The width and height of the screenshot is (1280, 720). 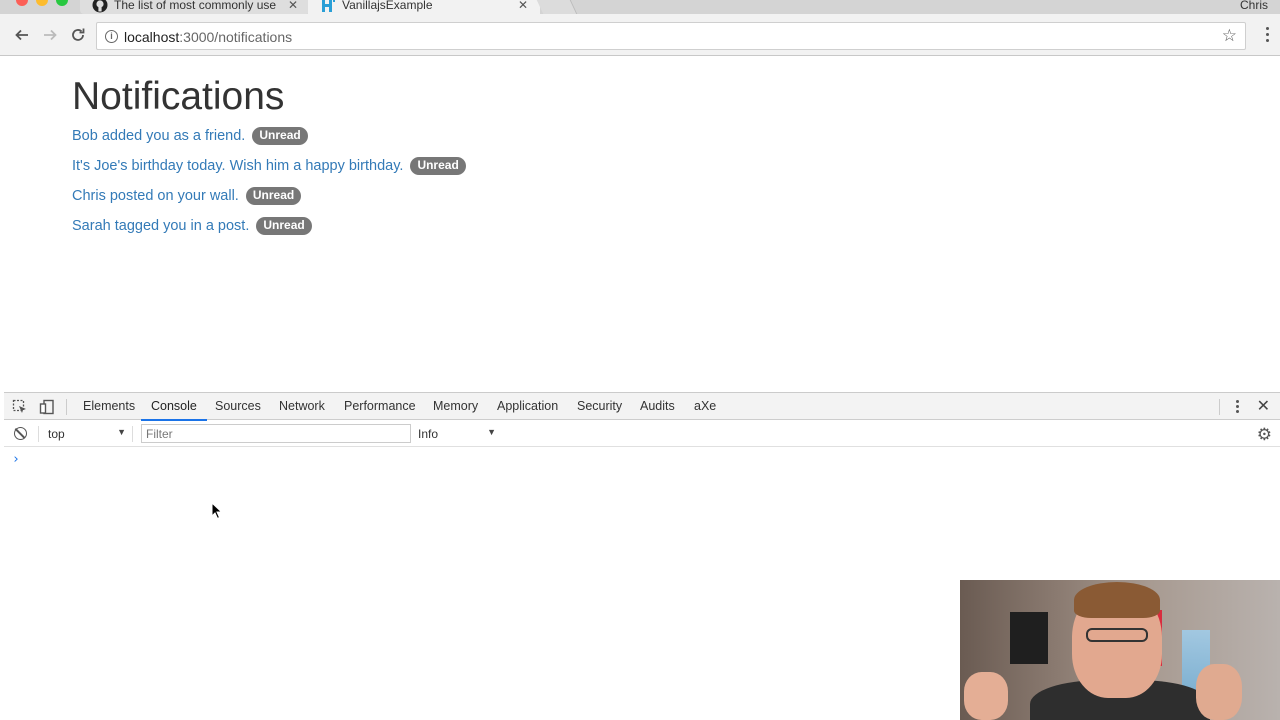 What do you see at coordinates (178, 96) in the screenshot?
I see `page-title: Notifications` at bounding box center [178, 96].